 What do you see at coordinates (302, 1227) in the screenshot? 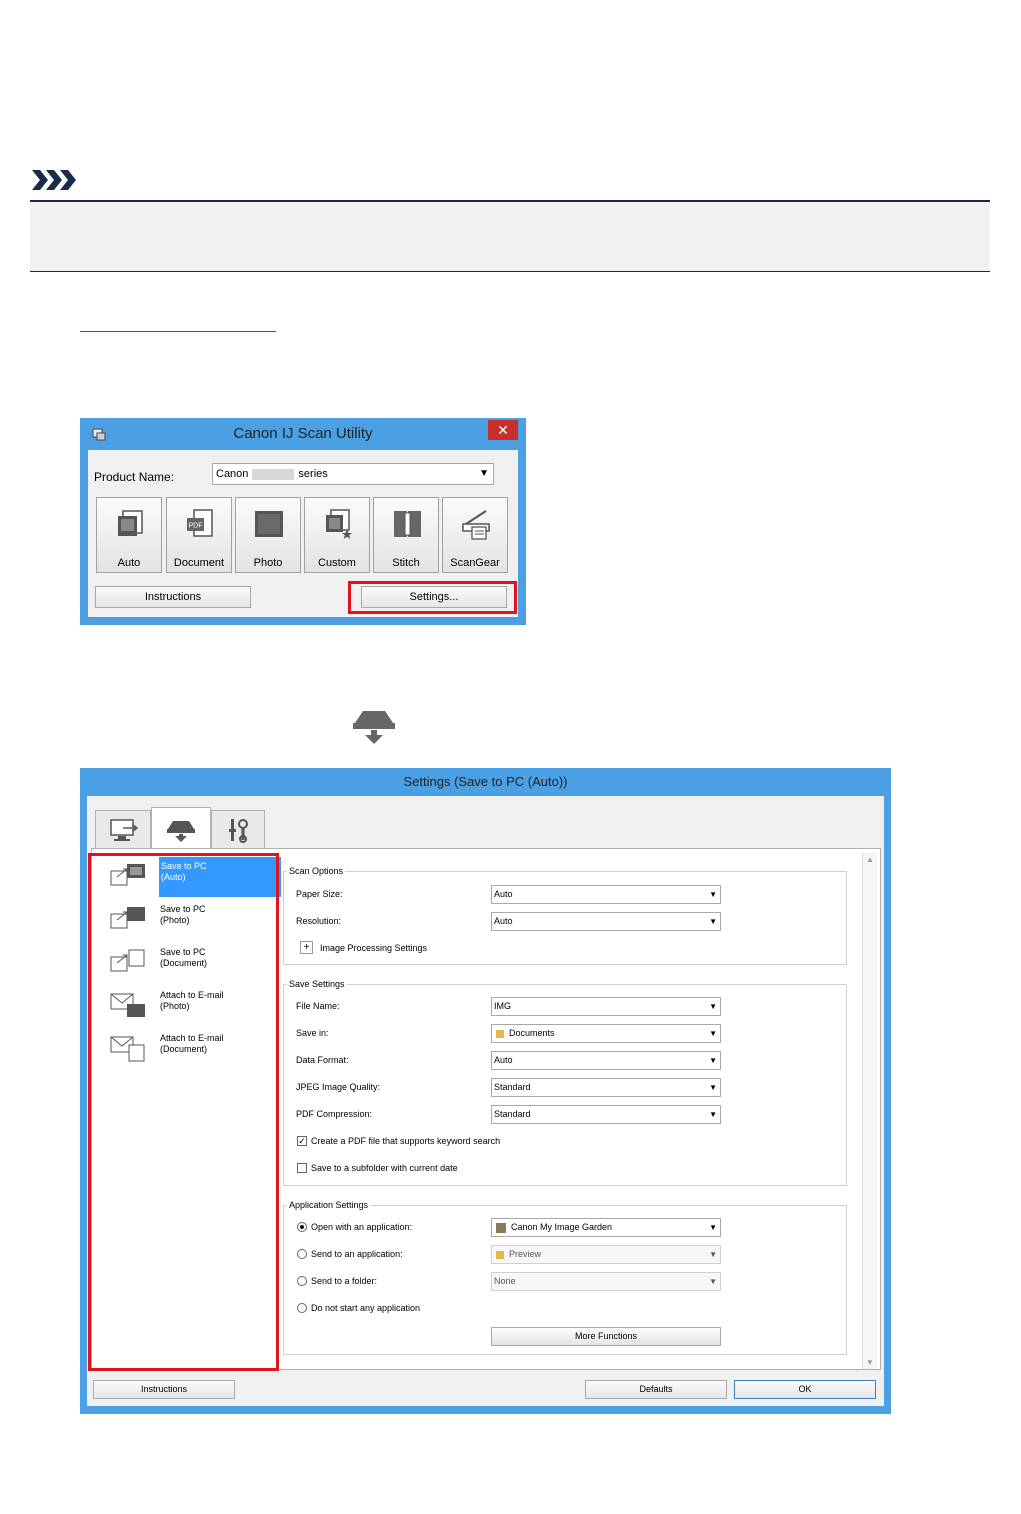
I see `open-with-radio` at bounding box center [302, 1227].